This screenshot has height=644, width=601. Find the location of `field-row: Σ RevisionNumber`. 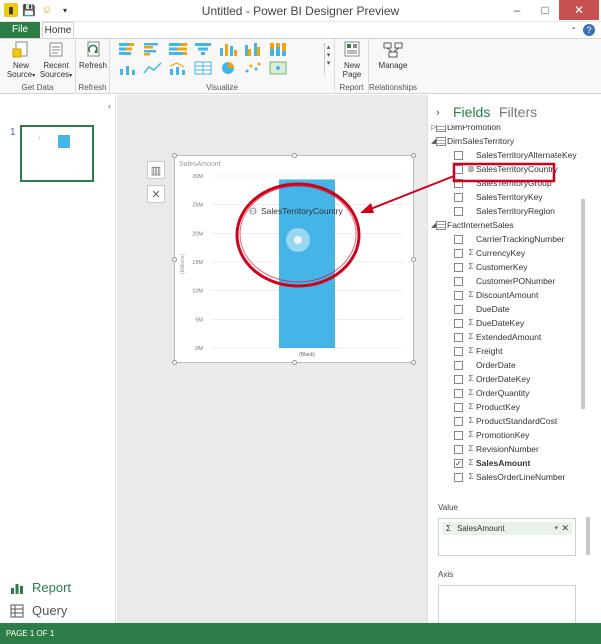

field-row: Σ RevisionNumber is located at coordinates (508, 450).